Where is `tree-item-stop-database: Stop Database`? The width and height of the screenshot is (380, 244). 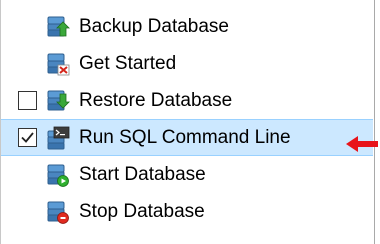
tree-item-stop-database: Stop Database is located at coordinates (187, 211).